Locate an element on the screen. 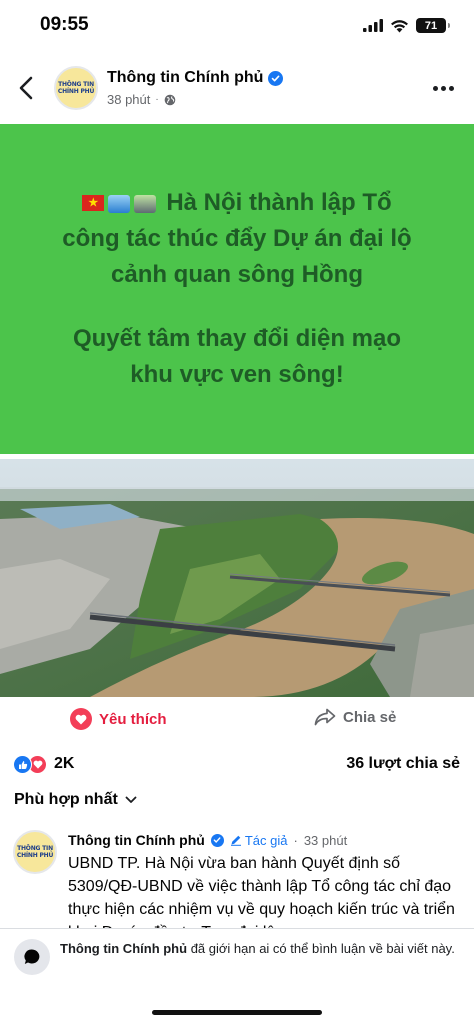  cellular-signal-icon is located at coordinates (373, 25).